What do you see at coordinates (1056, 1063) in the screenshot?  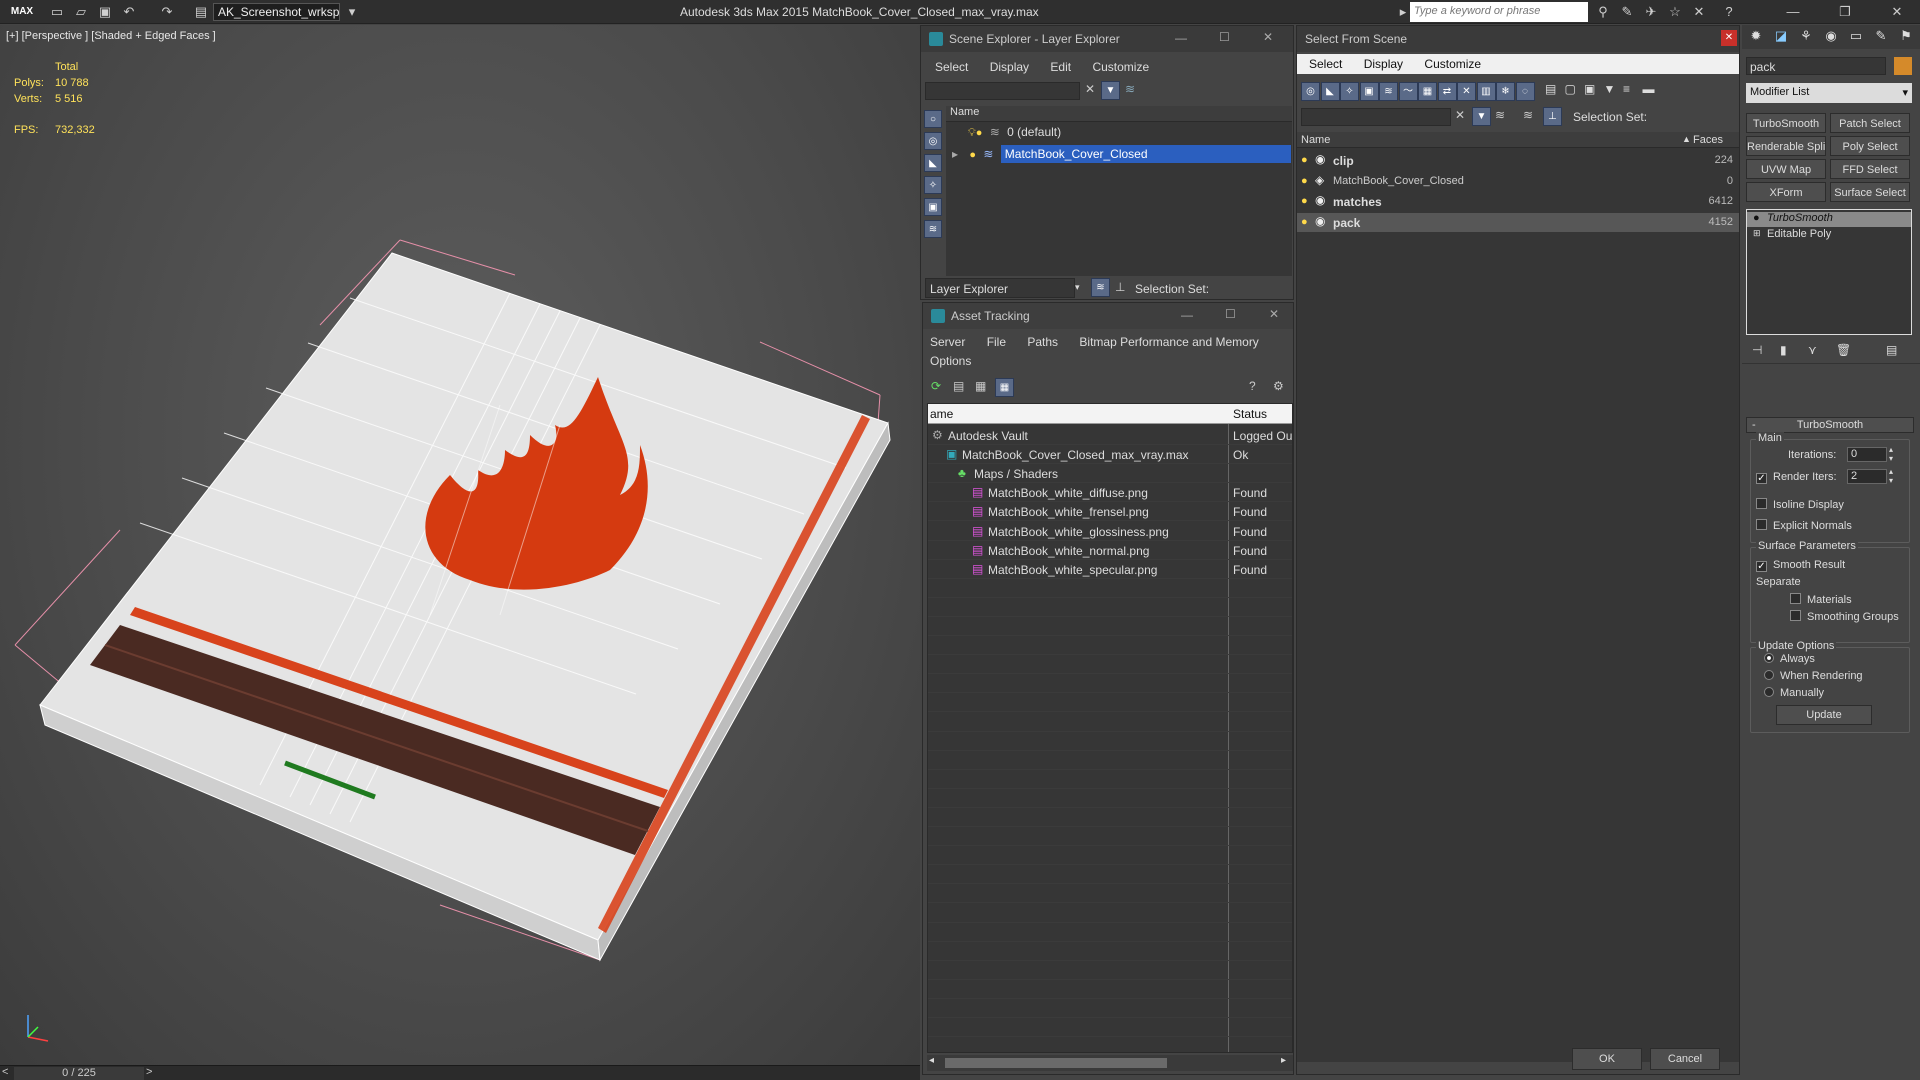 I see `scrollbar-thumb` at bounding box center [1056, 1063].